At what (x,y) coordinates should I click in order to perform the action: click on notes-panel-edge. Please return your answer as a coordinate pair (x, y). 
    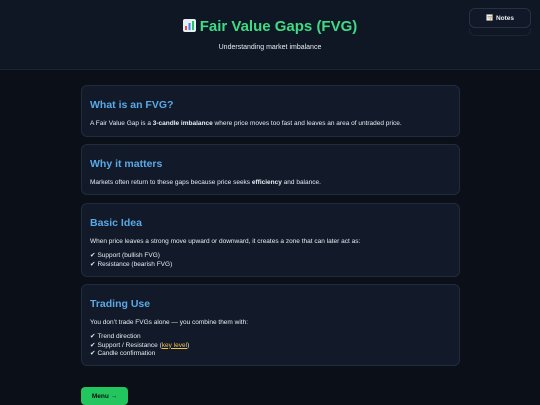
    Looking at the image, I should click on (500, 32).